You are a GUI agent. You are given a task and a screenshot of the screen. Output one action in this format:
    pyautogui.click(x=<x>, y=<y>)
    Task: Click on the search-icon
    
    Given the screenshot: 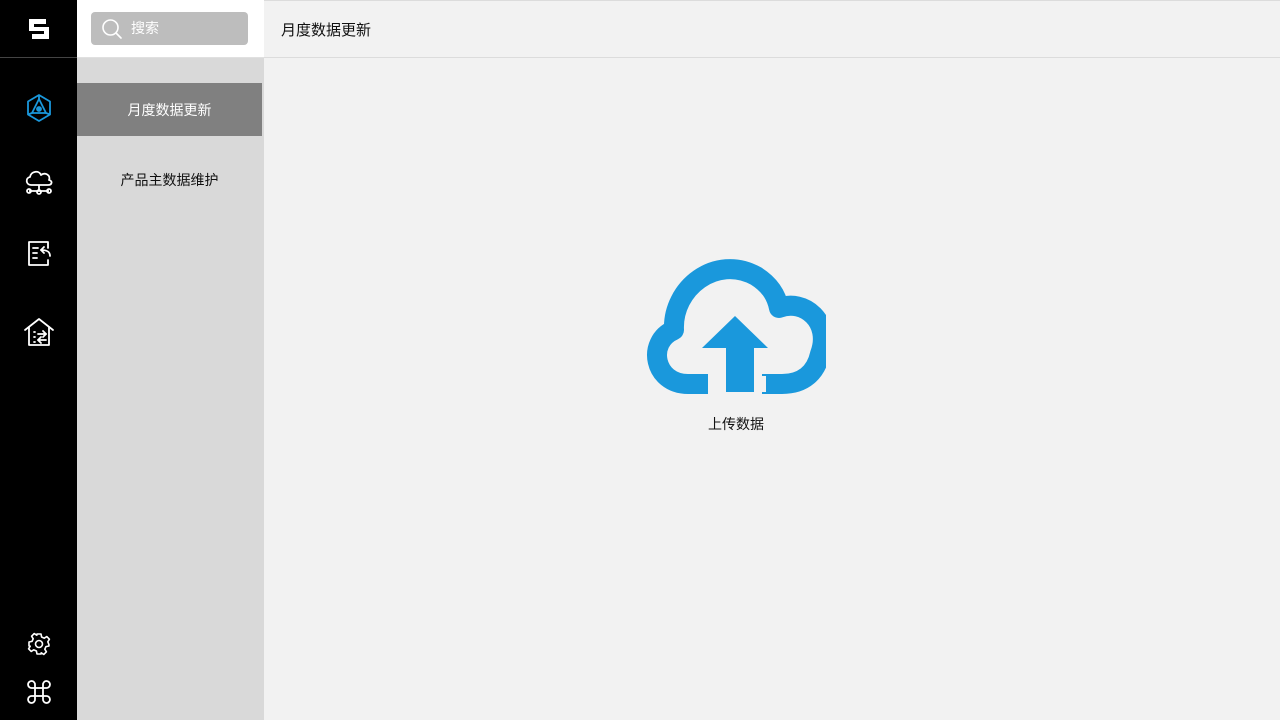 What is the action you would take?
    pyautogui.click(x=112, y=28)
    